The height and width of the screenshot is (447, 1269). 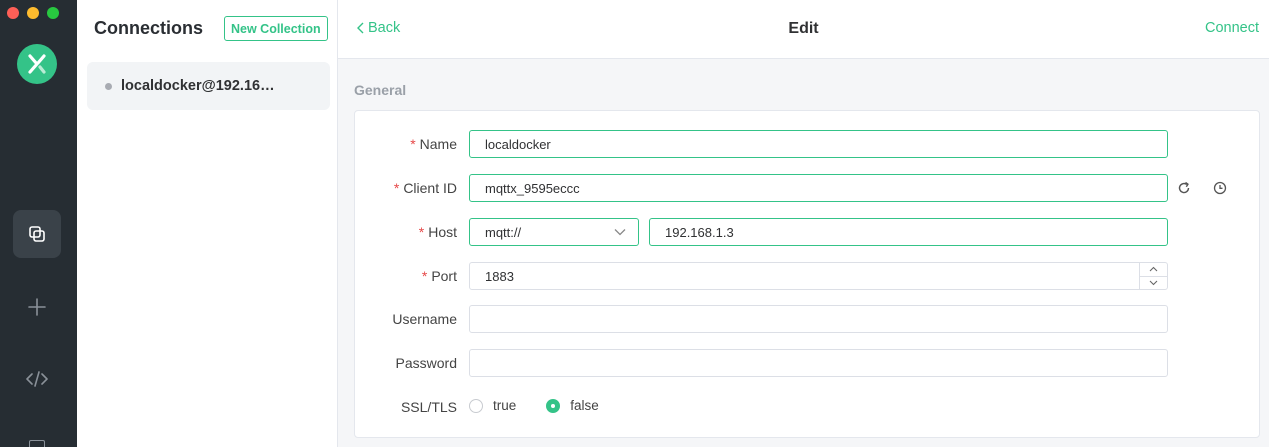 I want to click on username-row: Username, so click(x=808, y=319).